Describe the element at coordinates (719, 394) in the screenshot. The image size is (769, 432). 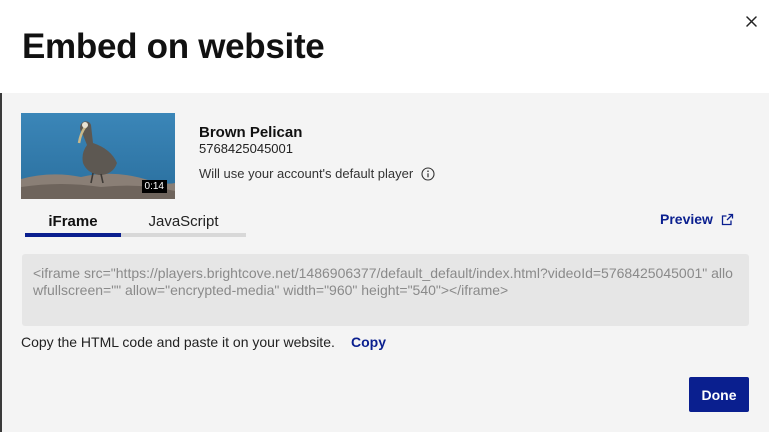
I see `done-button: Done` at that location.